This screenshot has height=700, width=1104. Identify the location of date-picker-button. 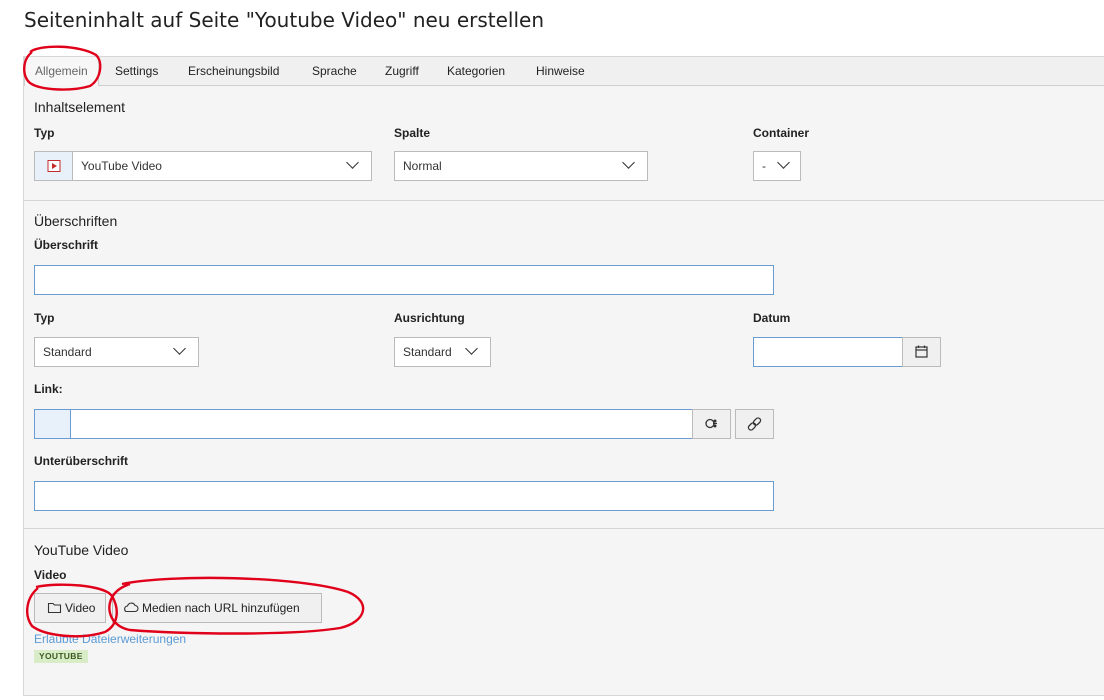
(921, 352).